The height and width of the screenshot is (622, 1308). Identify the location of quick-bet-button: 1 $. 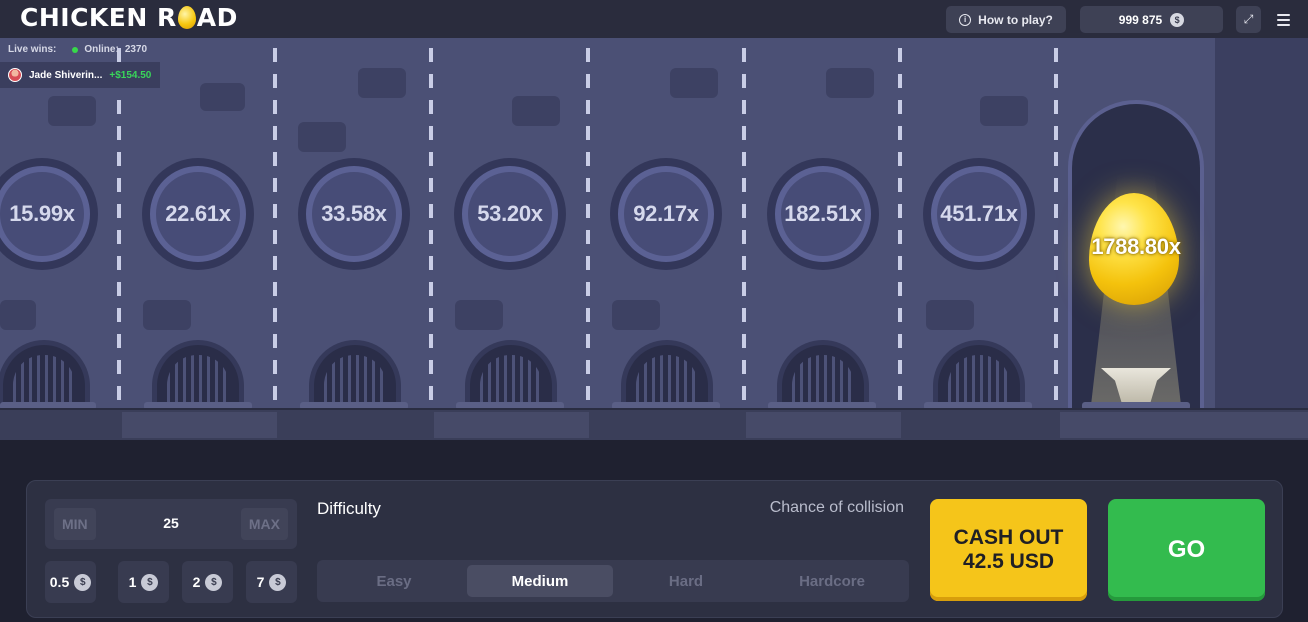
(143, 582).